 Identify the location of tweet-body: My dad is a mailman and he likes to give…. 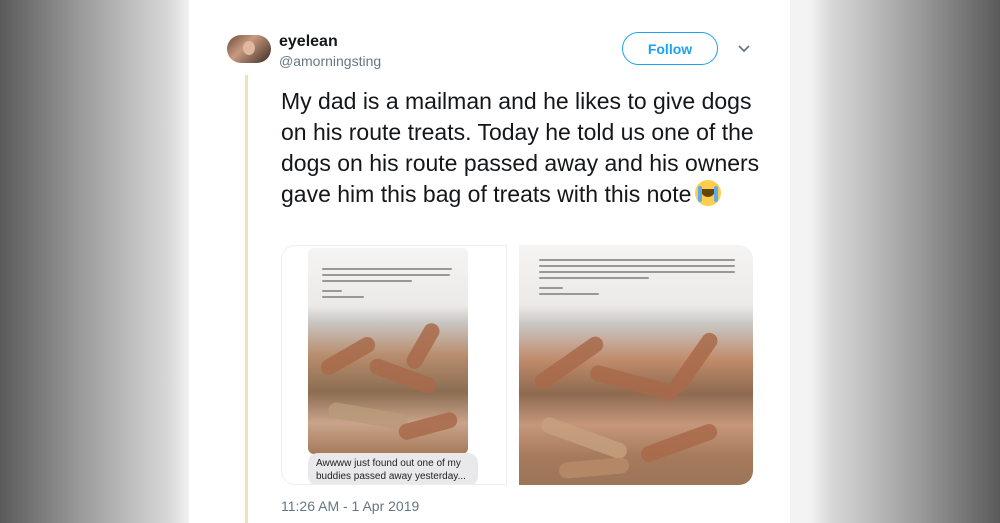
(520, 147).